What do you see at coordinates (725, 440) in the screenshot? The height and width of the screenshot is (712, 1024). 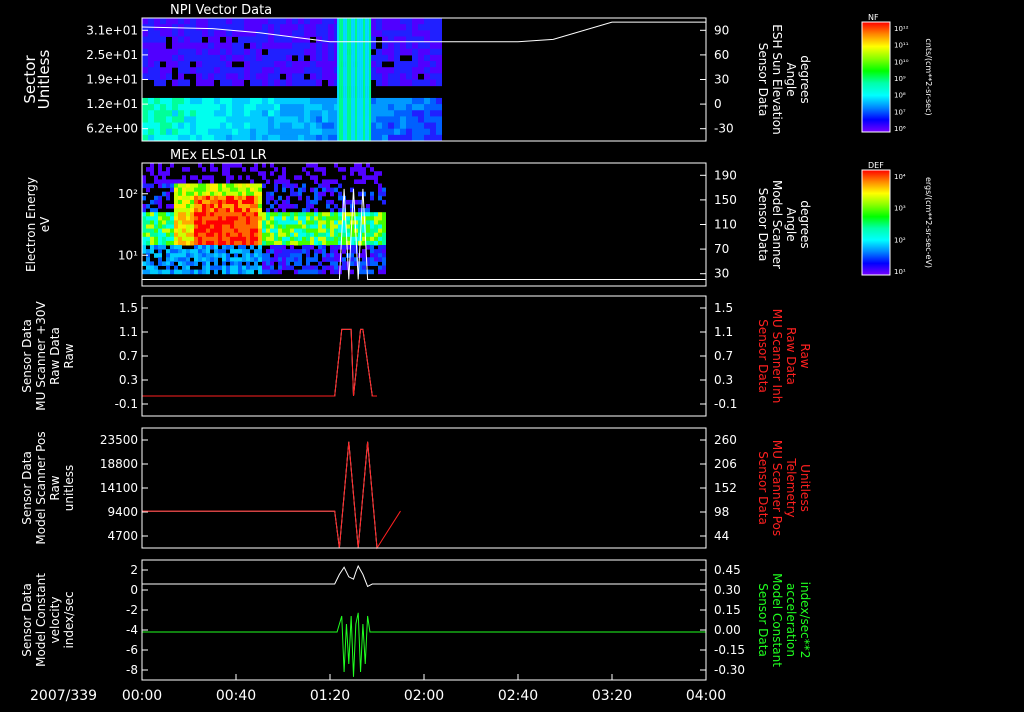 I see `right-tick-label: 260` at bounding box center [725, 440].